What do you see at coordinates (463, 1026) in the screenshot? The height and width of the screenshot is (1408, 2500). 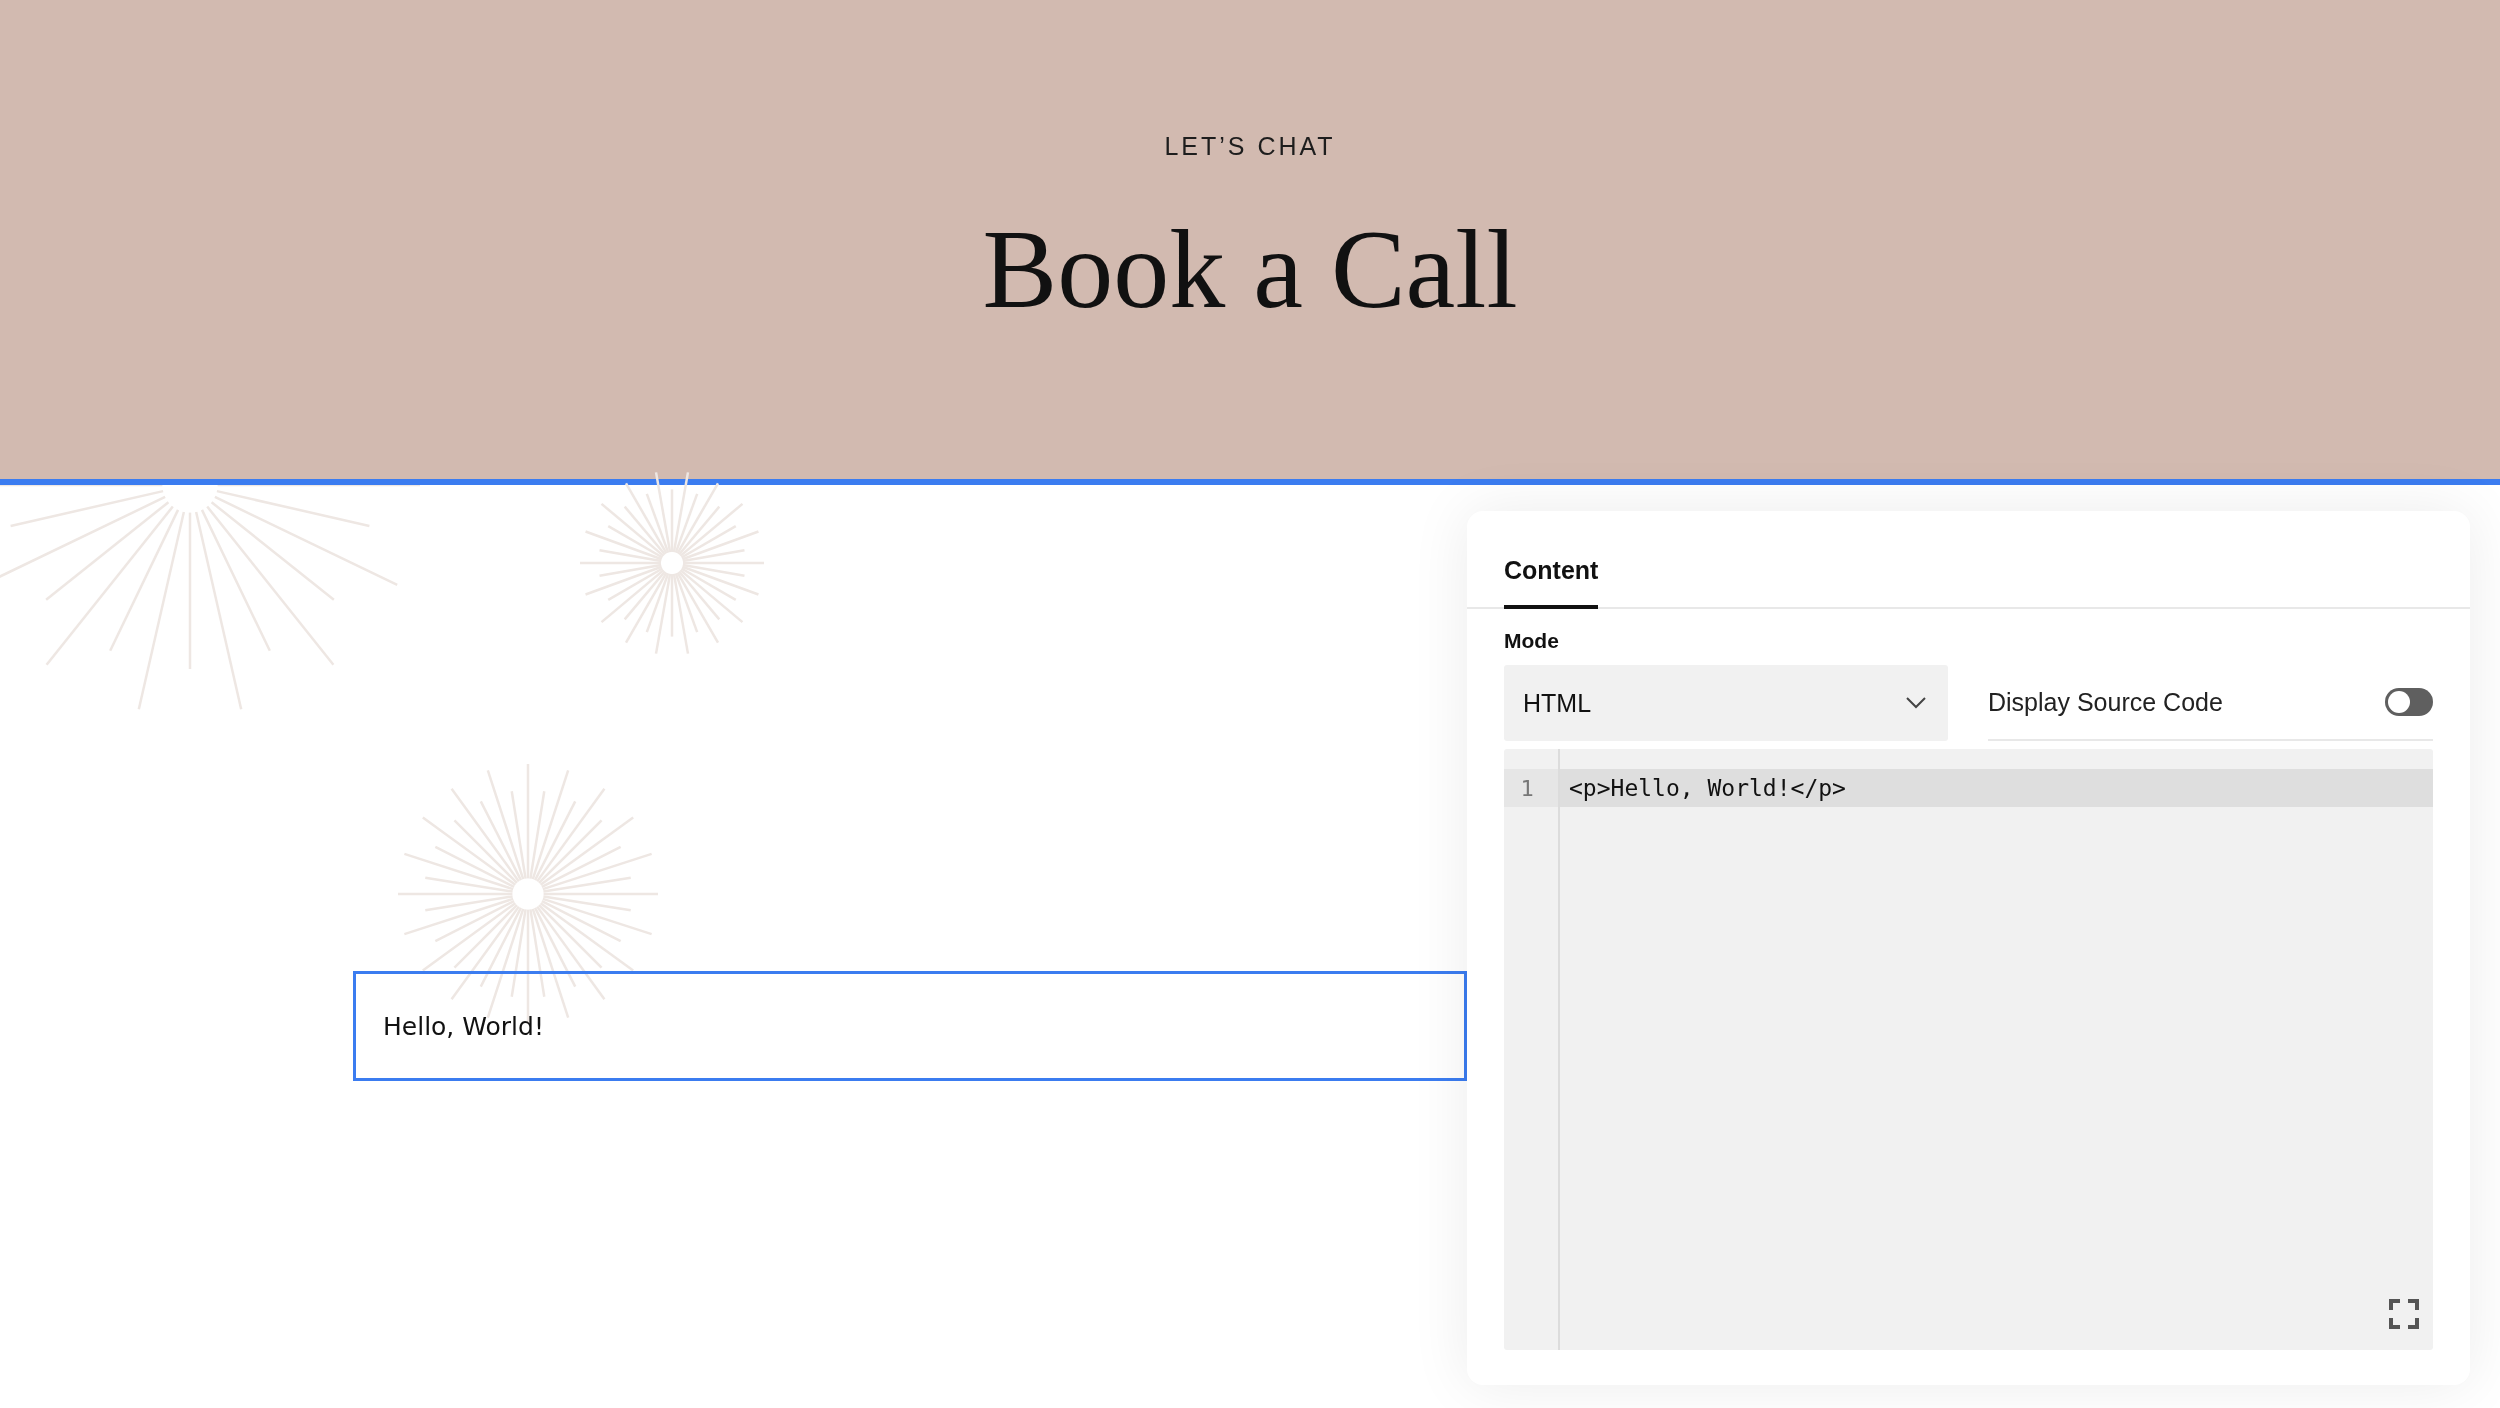 I see `text-content: Hello, World!` at bounding box center [463, 1026].